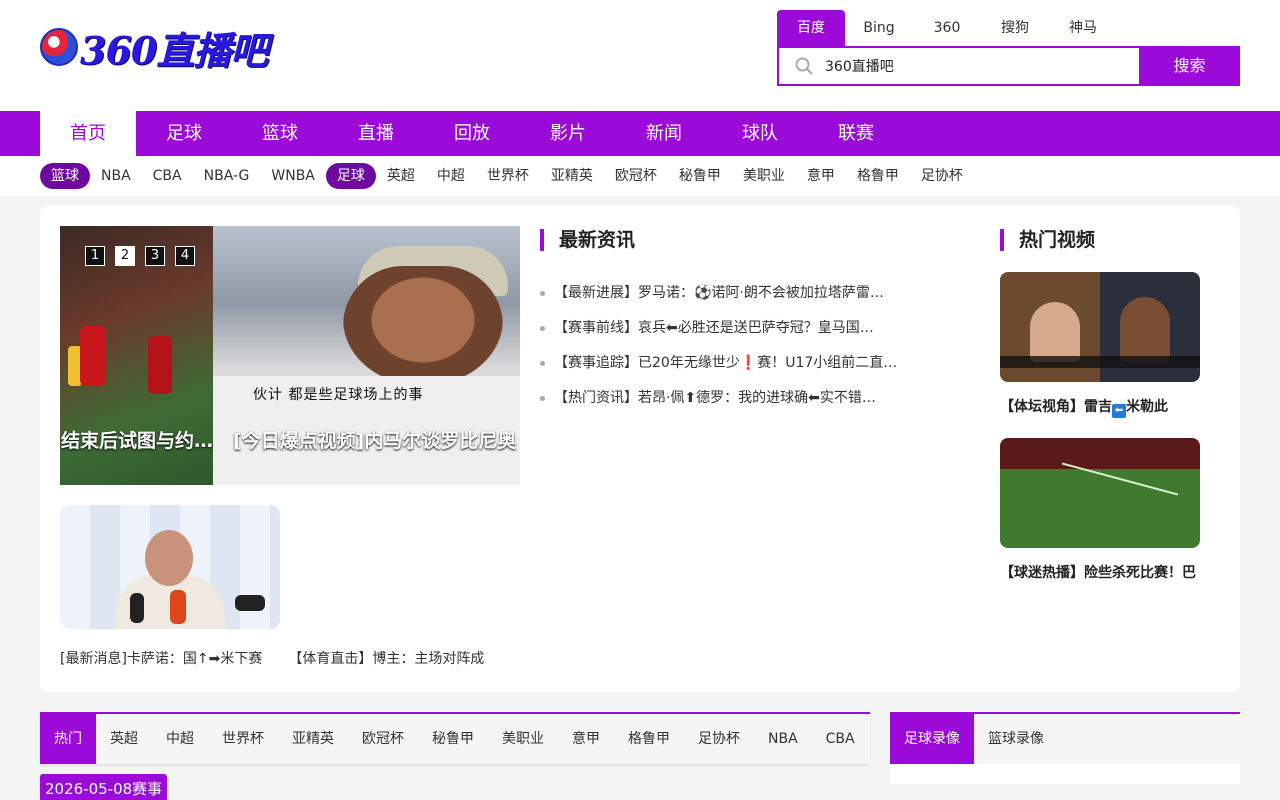  I want to click on tab-basketball-replay: 篮球录像, so click(1016, 739).